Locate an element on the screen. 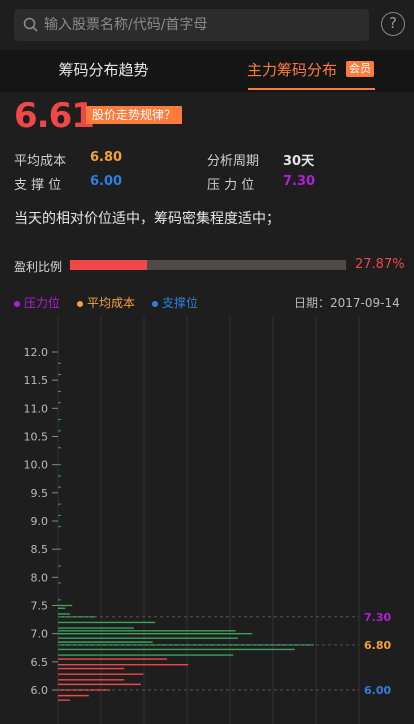 The height and width of the screenshot is (724, 414). avg-cost-label: 平均成本 is located at coordinates (40, 161).